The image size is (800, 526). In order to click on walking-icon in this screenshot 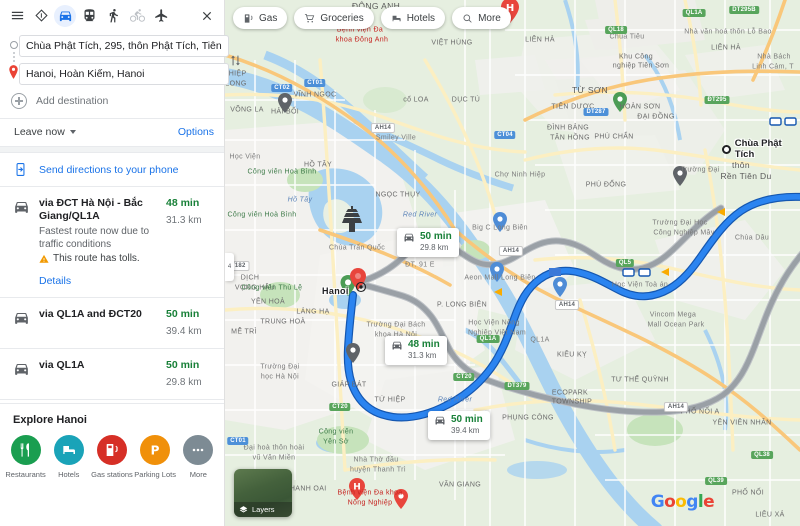, I will do `click(113, 16)`.